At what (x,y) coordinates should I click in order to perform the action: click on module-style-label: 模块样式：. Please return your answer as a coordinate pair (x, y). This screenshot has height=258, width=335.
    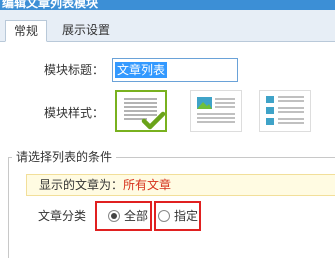
    Looking at the image, I should click on (74, 113).